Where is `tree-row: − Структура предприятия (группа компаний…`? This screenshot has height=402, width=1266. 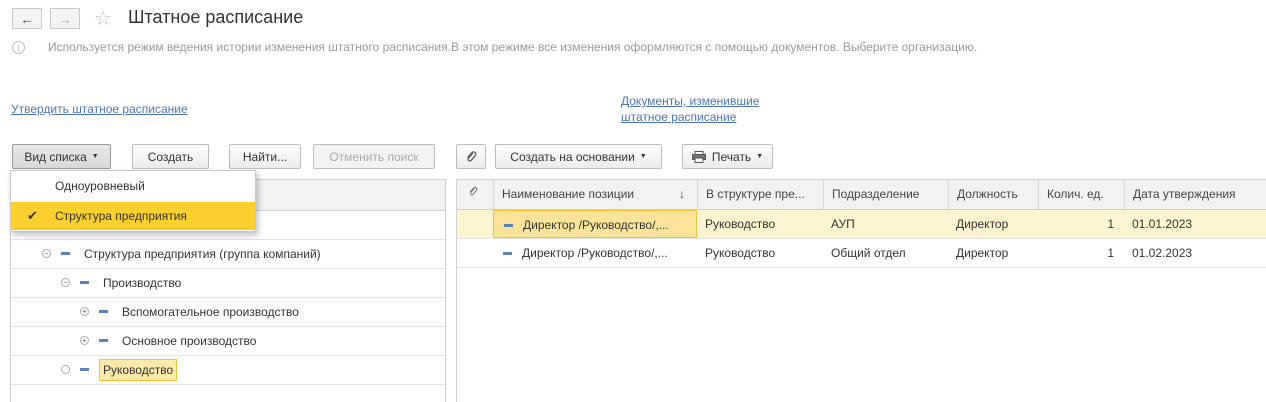
tree-row: − Структура предприятия (группа компаний… is located at coordinates (228, 254).